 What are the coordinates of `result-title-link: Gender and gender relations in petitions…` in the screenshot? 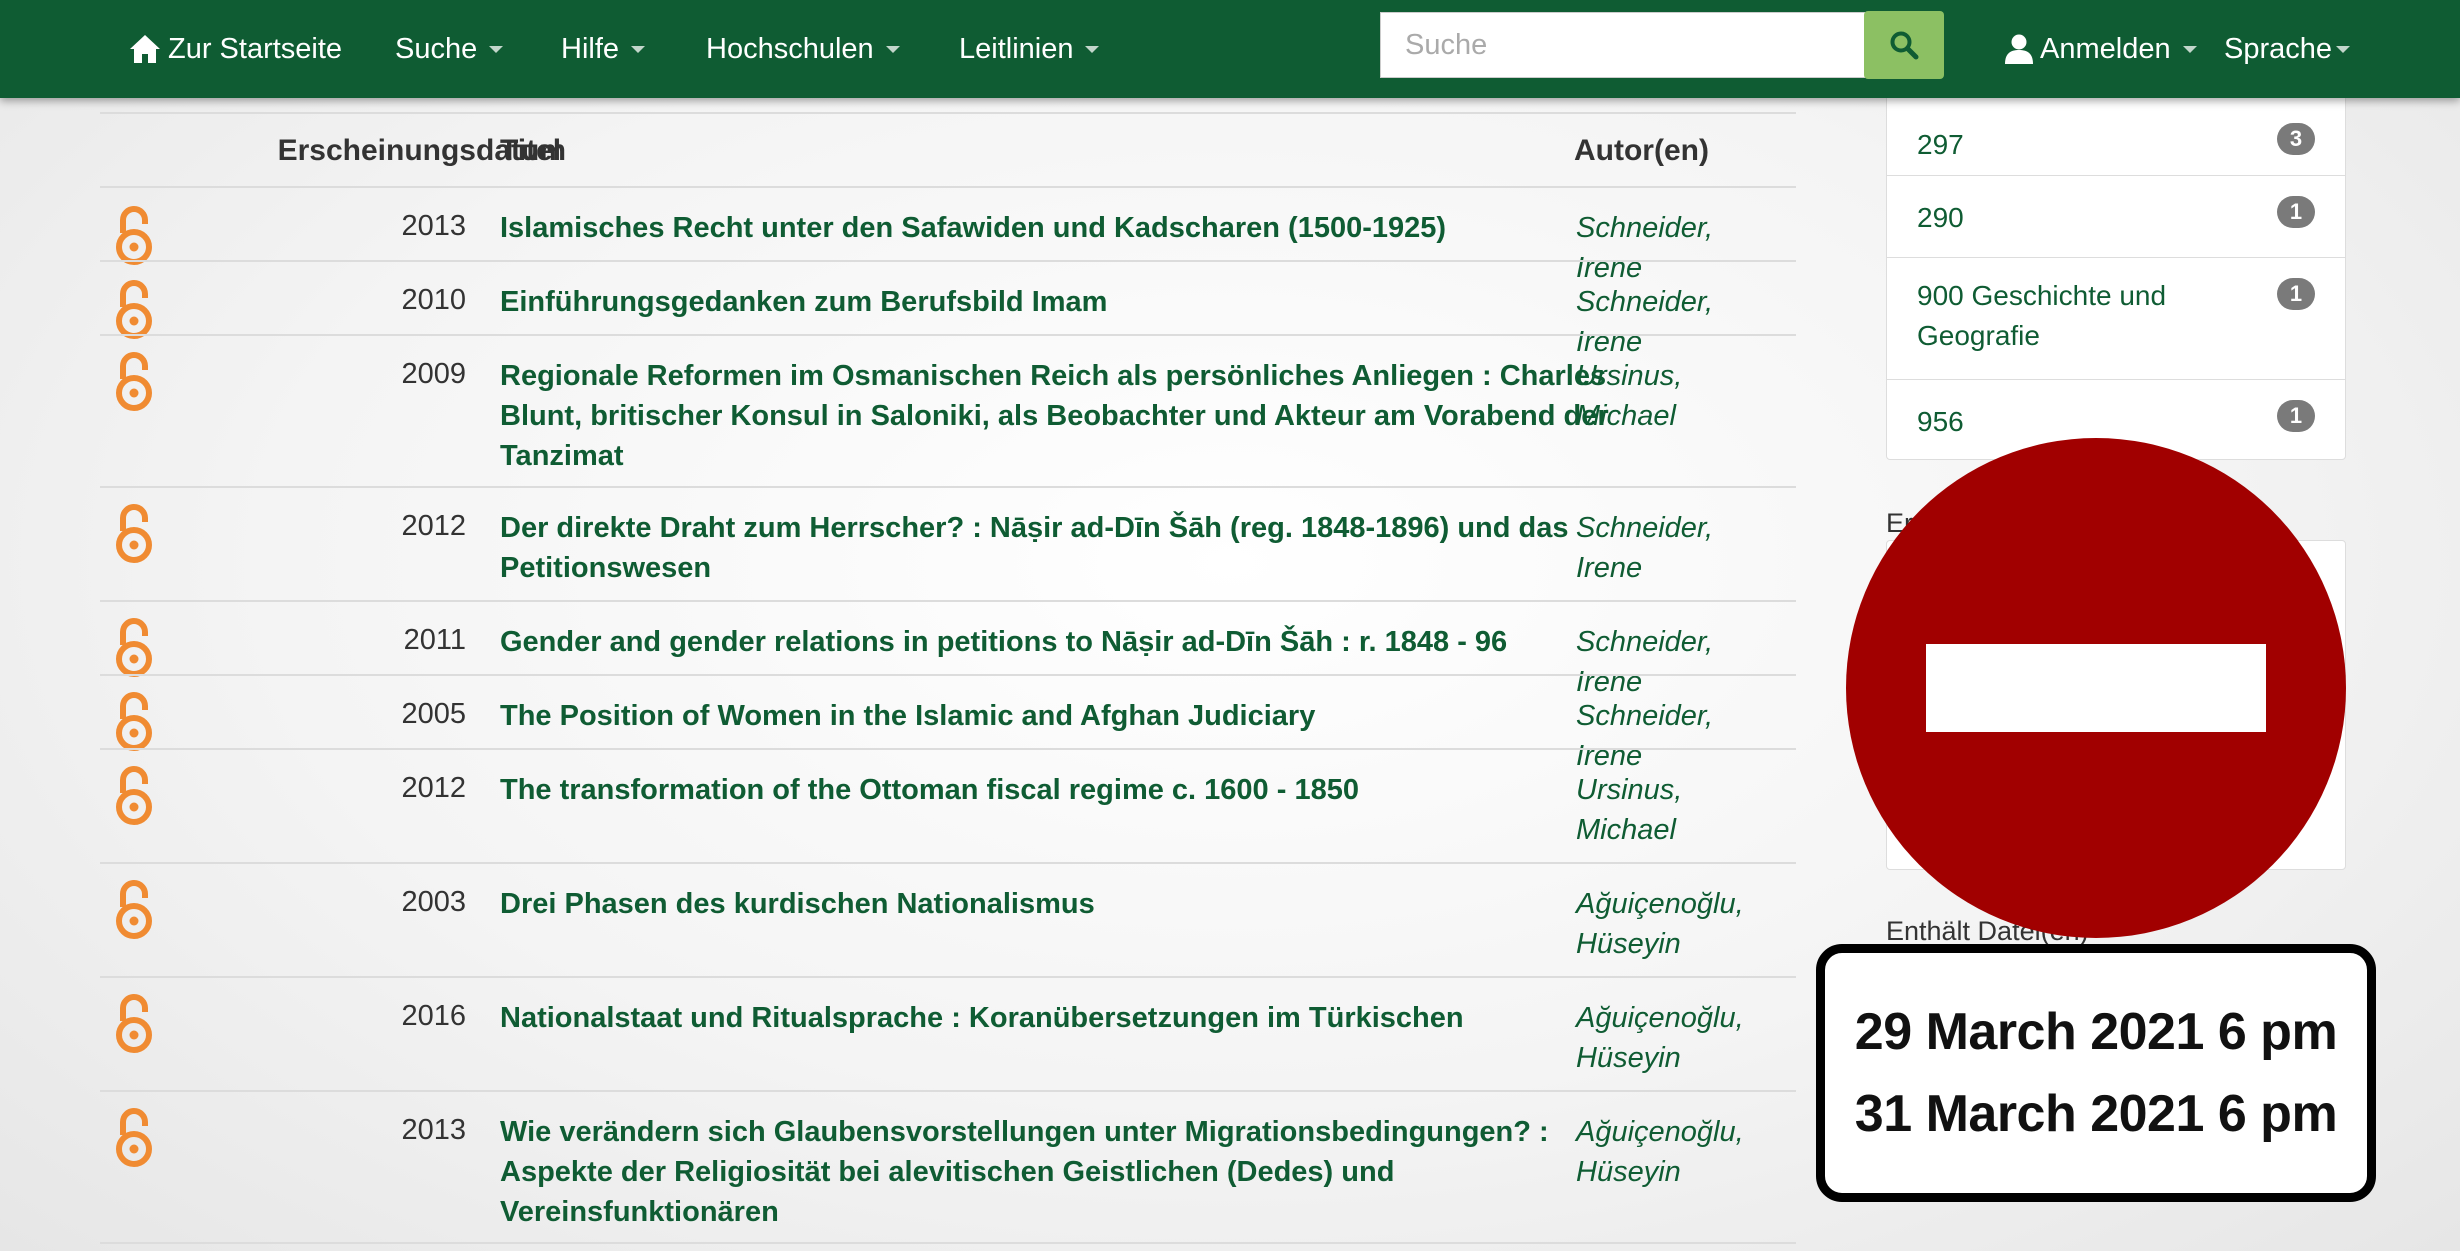 It's located at (1080, 642).